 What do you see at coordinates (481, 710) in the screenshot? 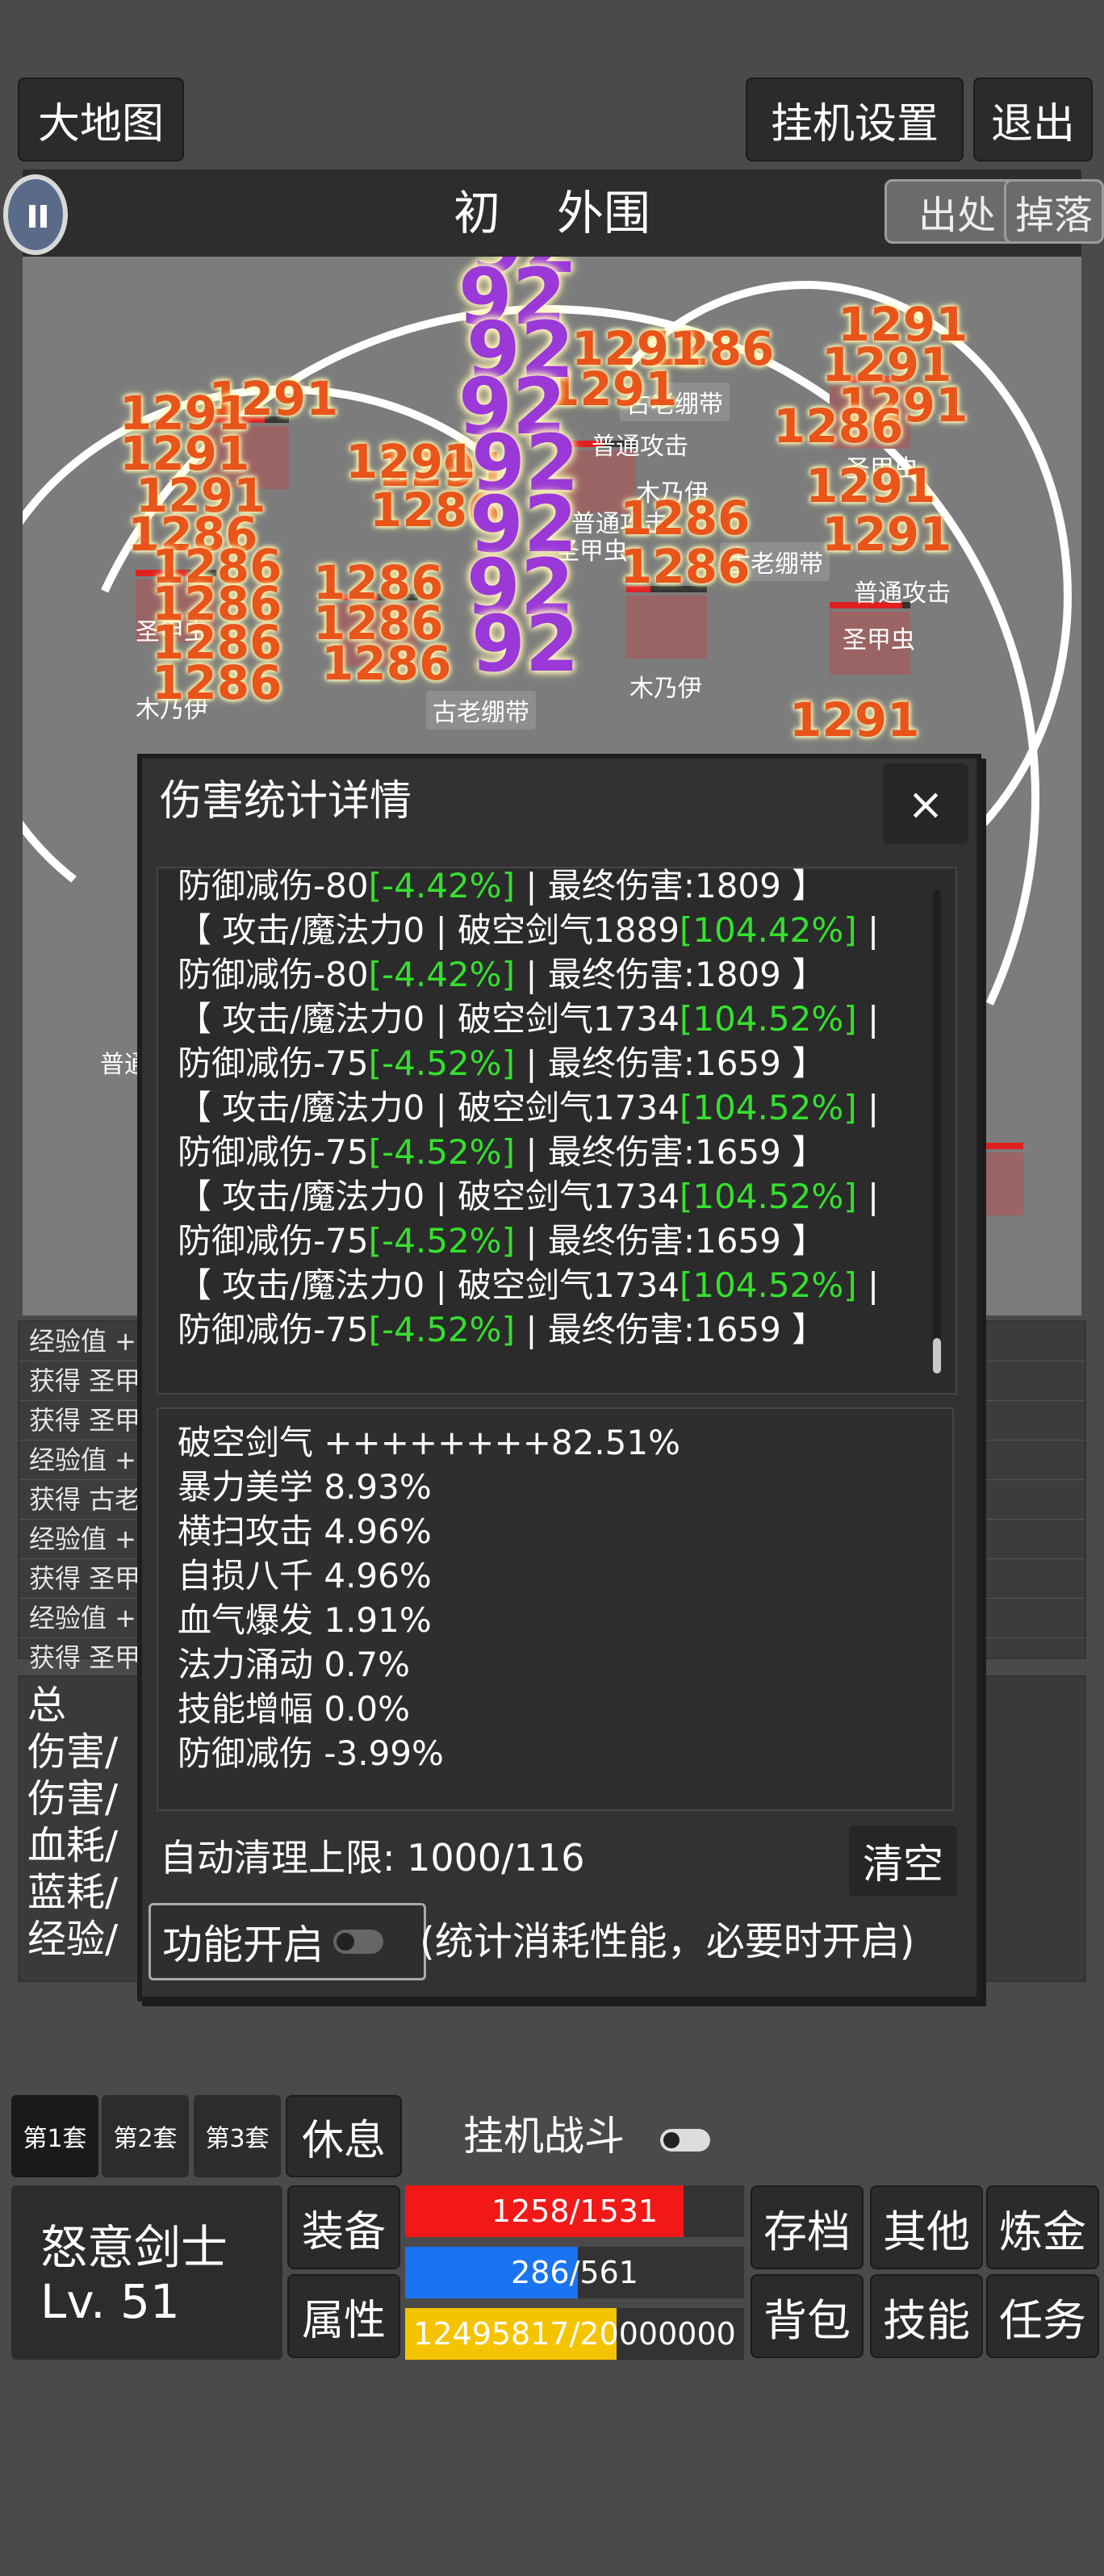
I see `enemy-label: 古老绷带` at bounding box center [481, 710].